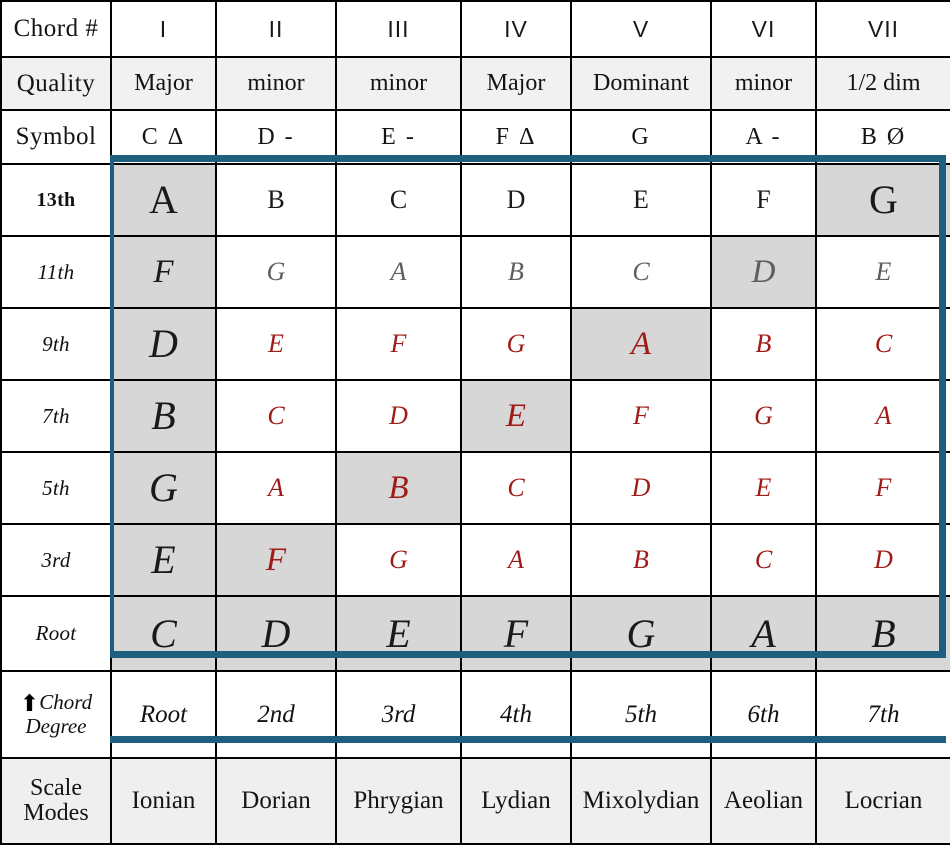 This screenshot has width=950, height=845. Describe the element at coordinates (883, 136) in the screenshot. I see `symbol-value: B Ø` at that location.